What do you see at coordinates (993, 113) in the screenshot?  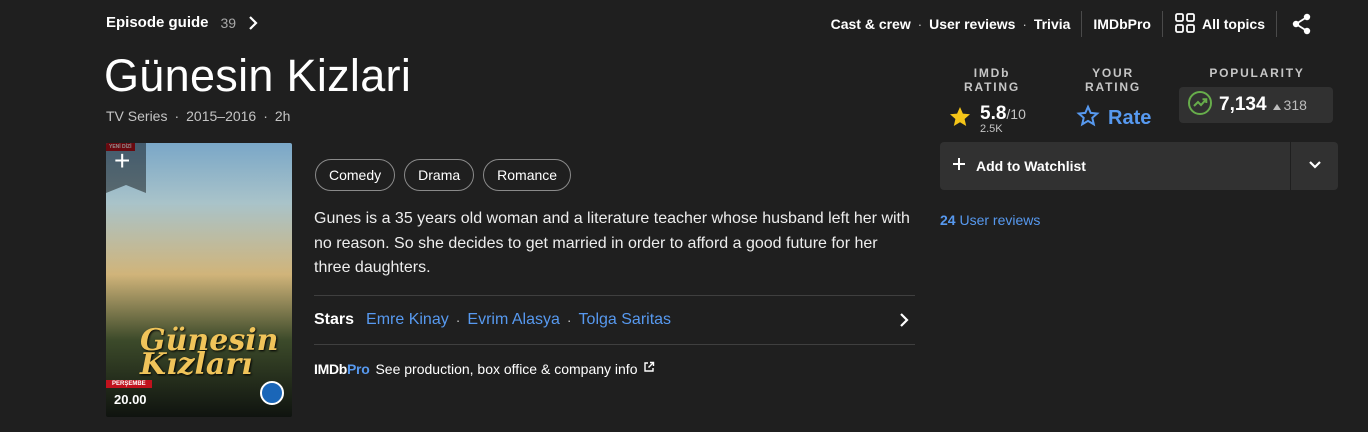 I see `imdb-score-number: 5.8` at bounding box center [993, 113].